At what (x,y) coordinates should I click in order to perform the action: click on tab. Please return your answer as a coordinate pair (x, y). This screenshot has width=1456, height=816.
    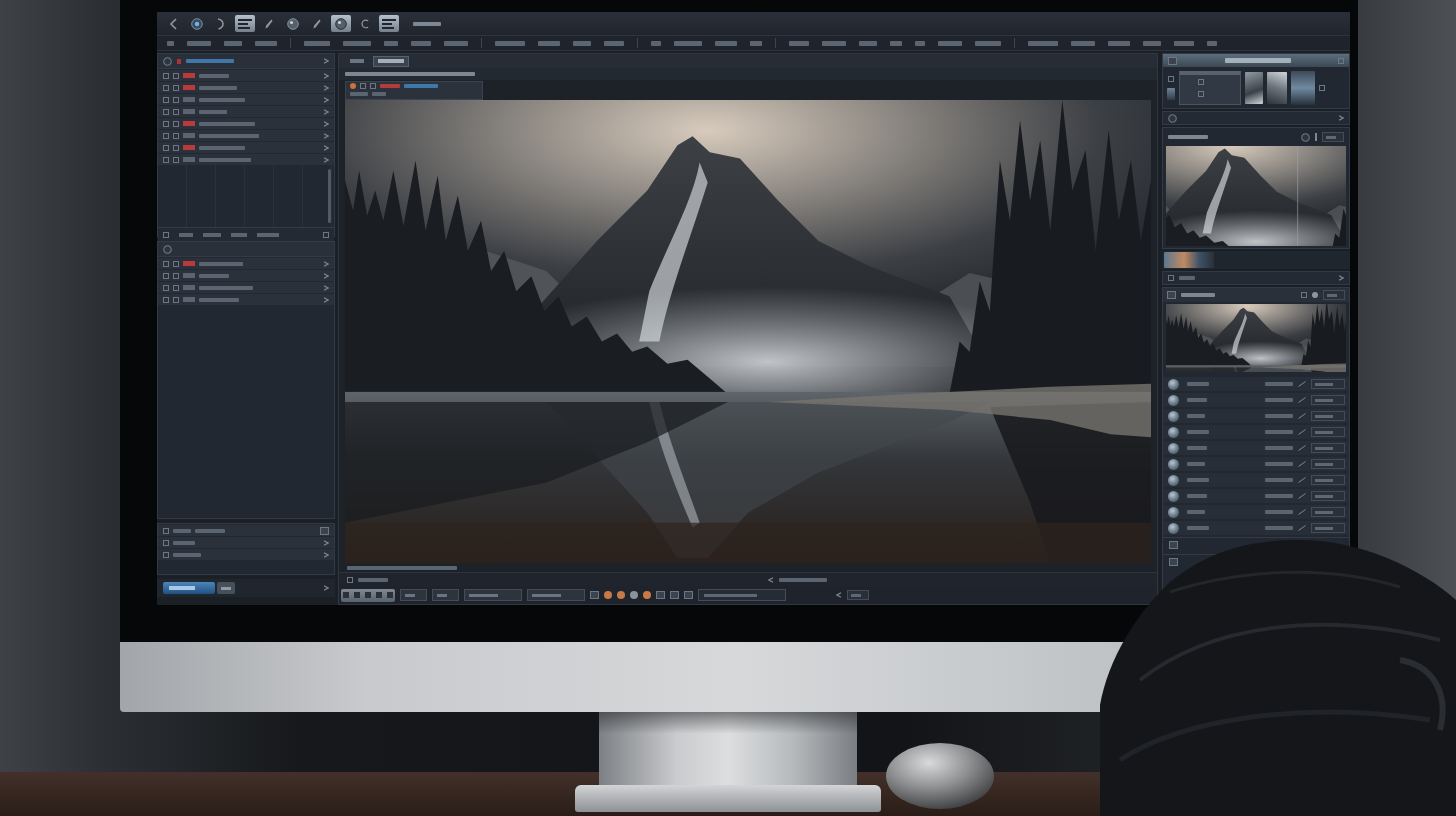
    Looking at the image, I should click on (391, 61).